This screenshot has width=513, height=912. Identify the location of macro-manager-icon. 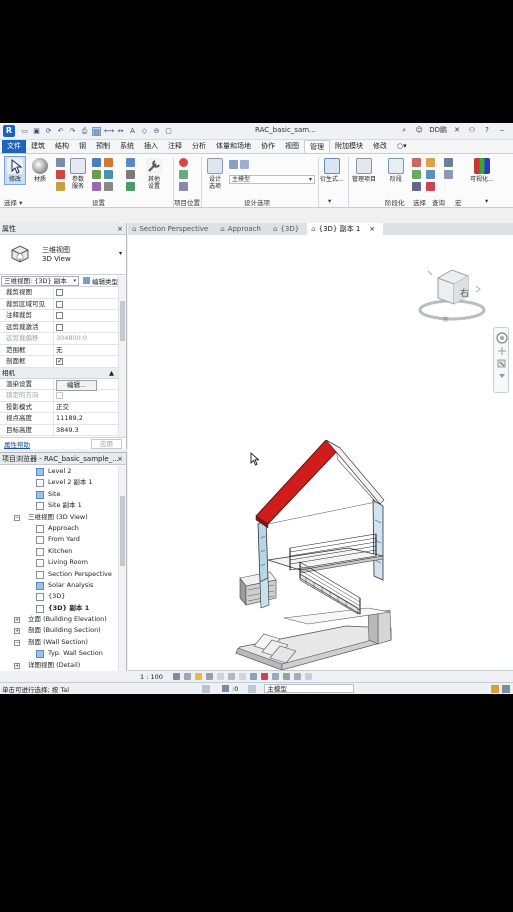
(448, 162).